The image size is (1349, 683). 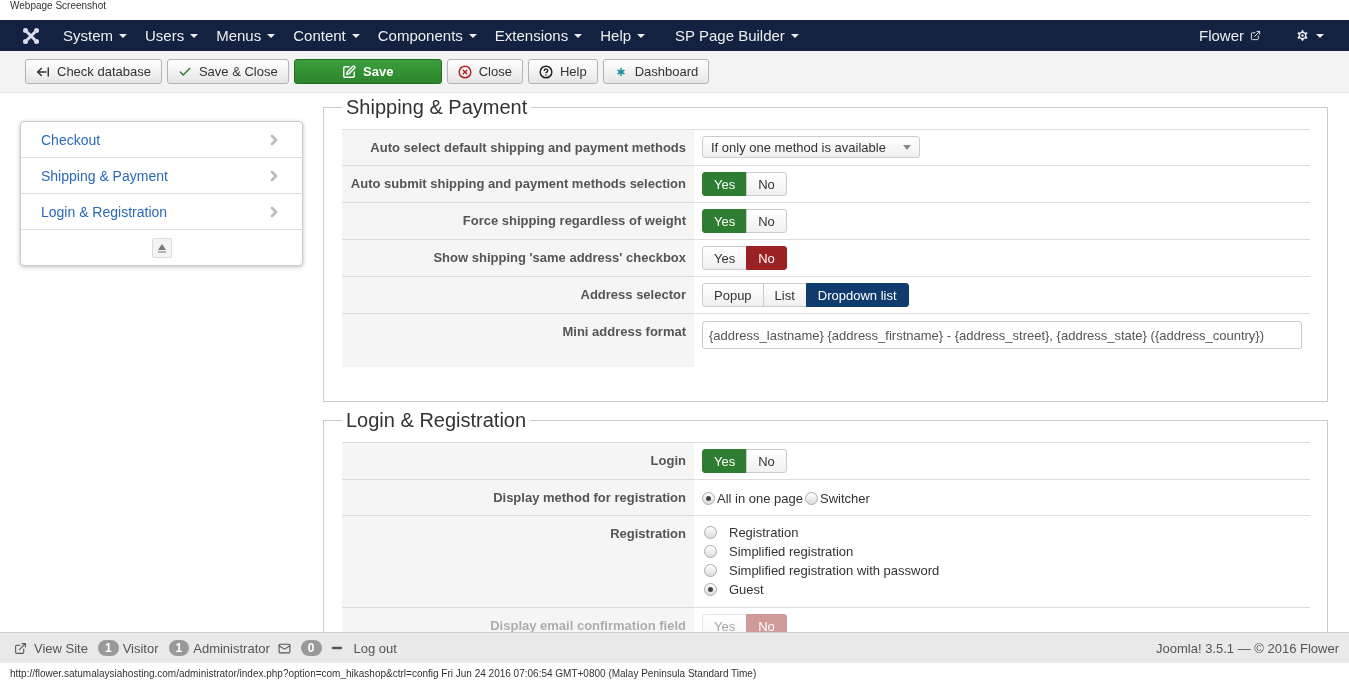 I want to click on edit-icon, so click(x=349, y=71).